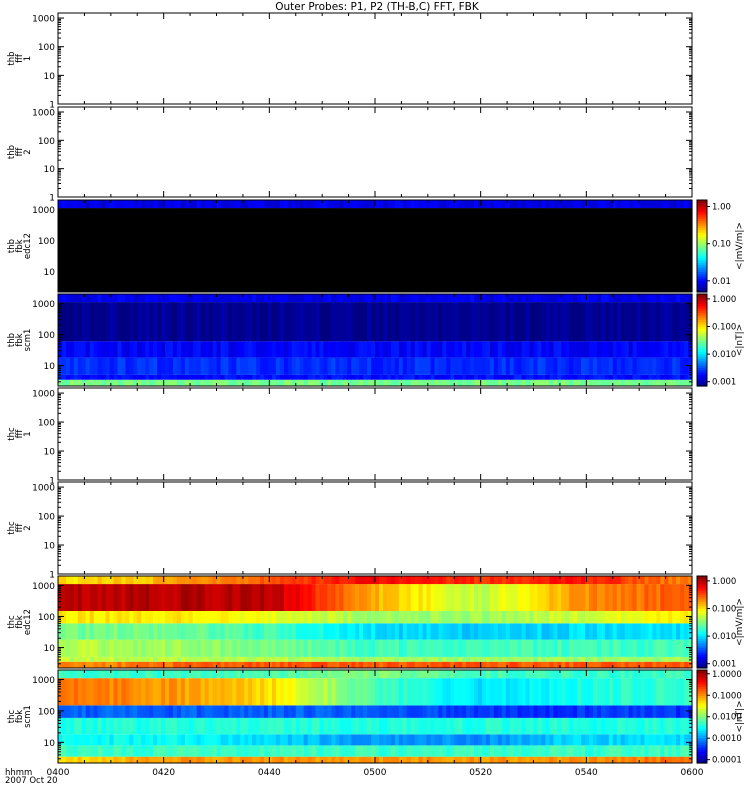 The height and width of the screenshot is (800, 750). What do you see at coordinates (376, 246) in the screenshot?
I see `panel-thb-fbk-edc12: 0.010.101.00<|mV/m|>101001000thbfbkedc12` at bounding box center [376, 246].